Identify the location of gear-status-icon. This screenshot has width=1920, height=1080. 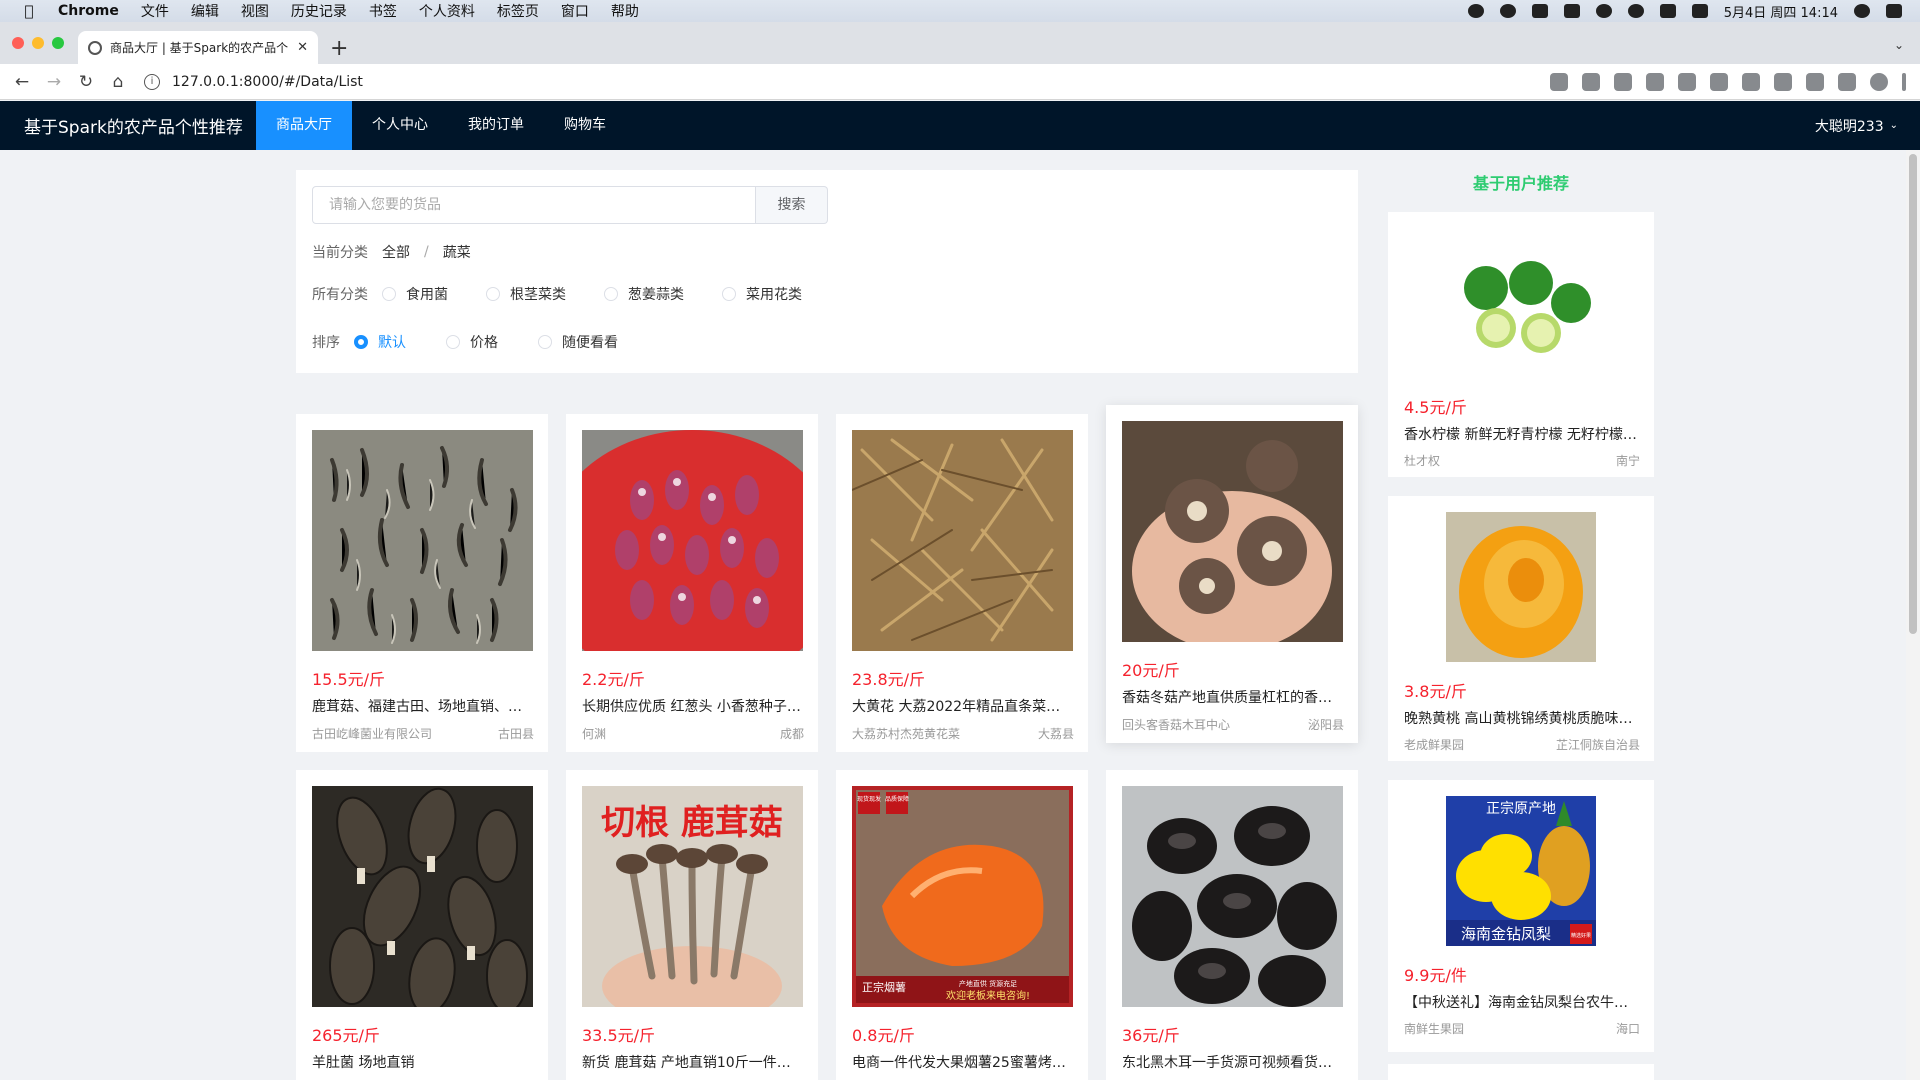
(1475, 11).